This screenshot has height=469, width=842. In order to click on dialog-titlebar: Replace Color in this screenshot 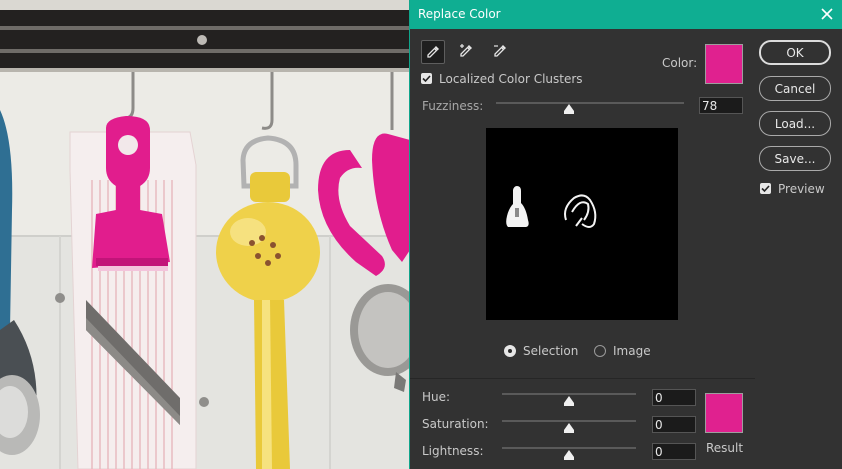, I will do `click(626, 14)`.